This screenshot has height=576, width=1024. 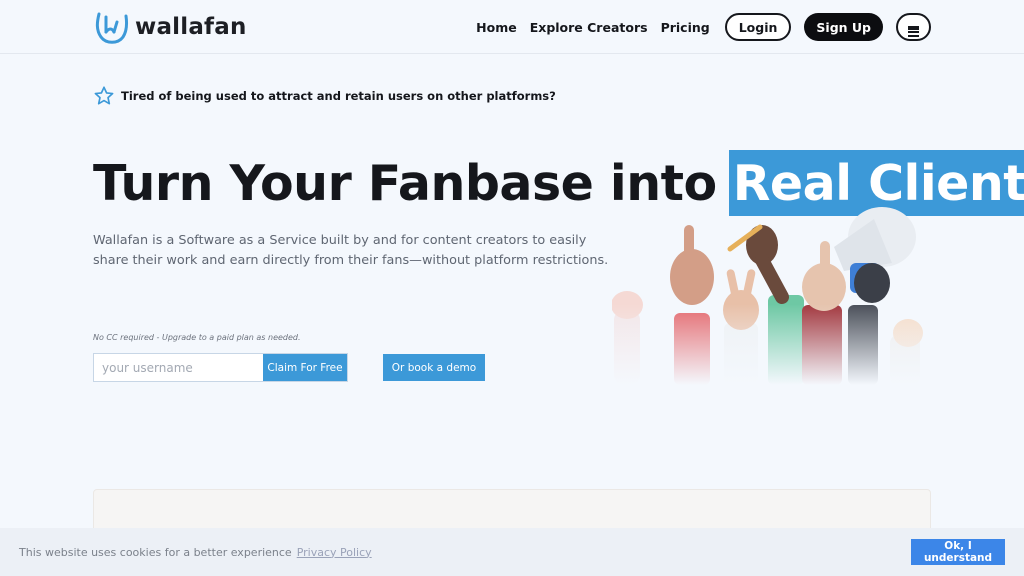 I want to click on username-input, so click(x=178, y=367).